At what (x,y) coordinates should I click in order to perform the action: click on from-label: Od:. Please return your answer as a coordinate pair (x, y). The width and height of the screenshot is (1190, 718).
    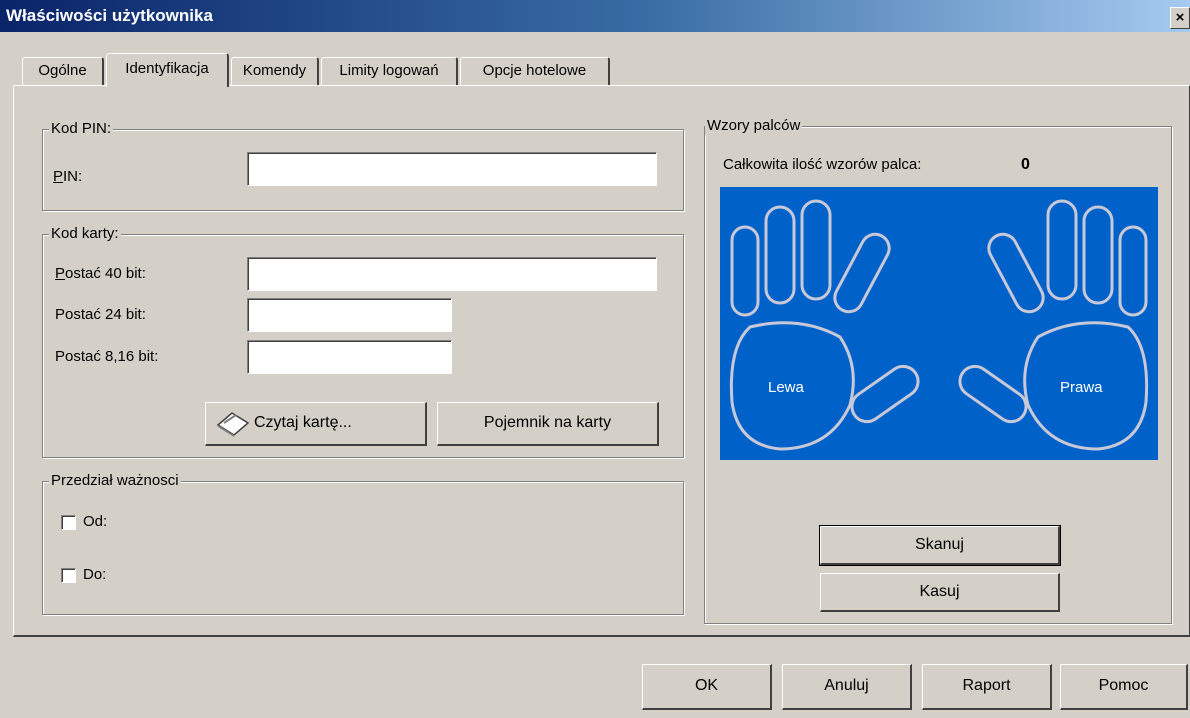
    Looking at the image, I should click on (95, 521).